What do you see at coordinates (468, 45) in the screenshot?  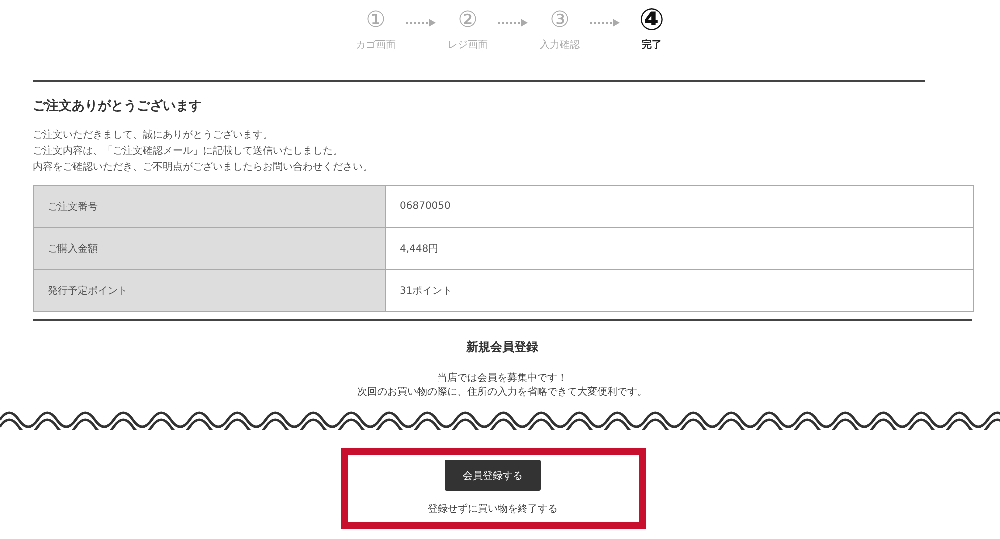 I see `step-label: レジ画面` at bounding box center [468, 45].